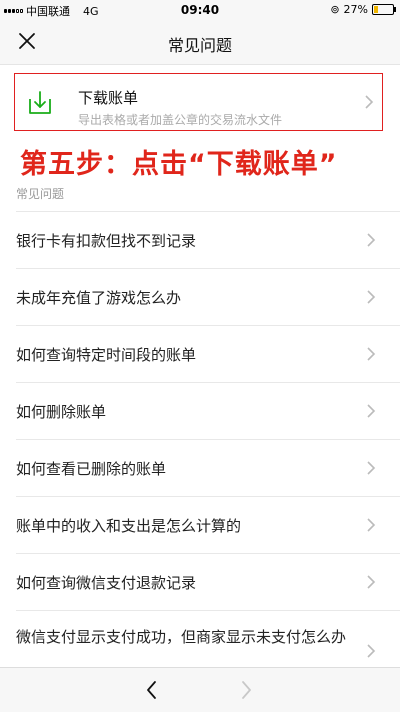 The width and height of the screenshot is (400, 712). What do you see at coordinates (181, 637) in the screenshot?
I see `faq-item-label: 微信支付显示支付成功，但商家显示未支付怎么办` at bounding box center [181, 637].